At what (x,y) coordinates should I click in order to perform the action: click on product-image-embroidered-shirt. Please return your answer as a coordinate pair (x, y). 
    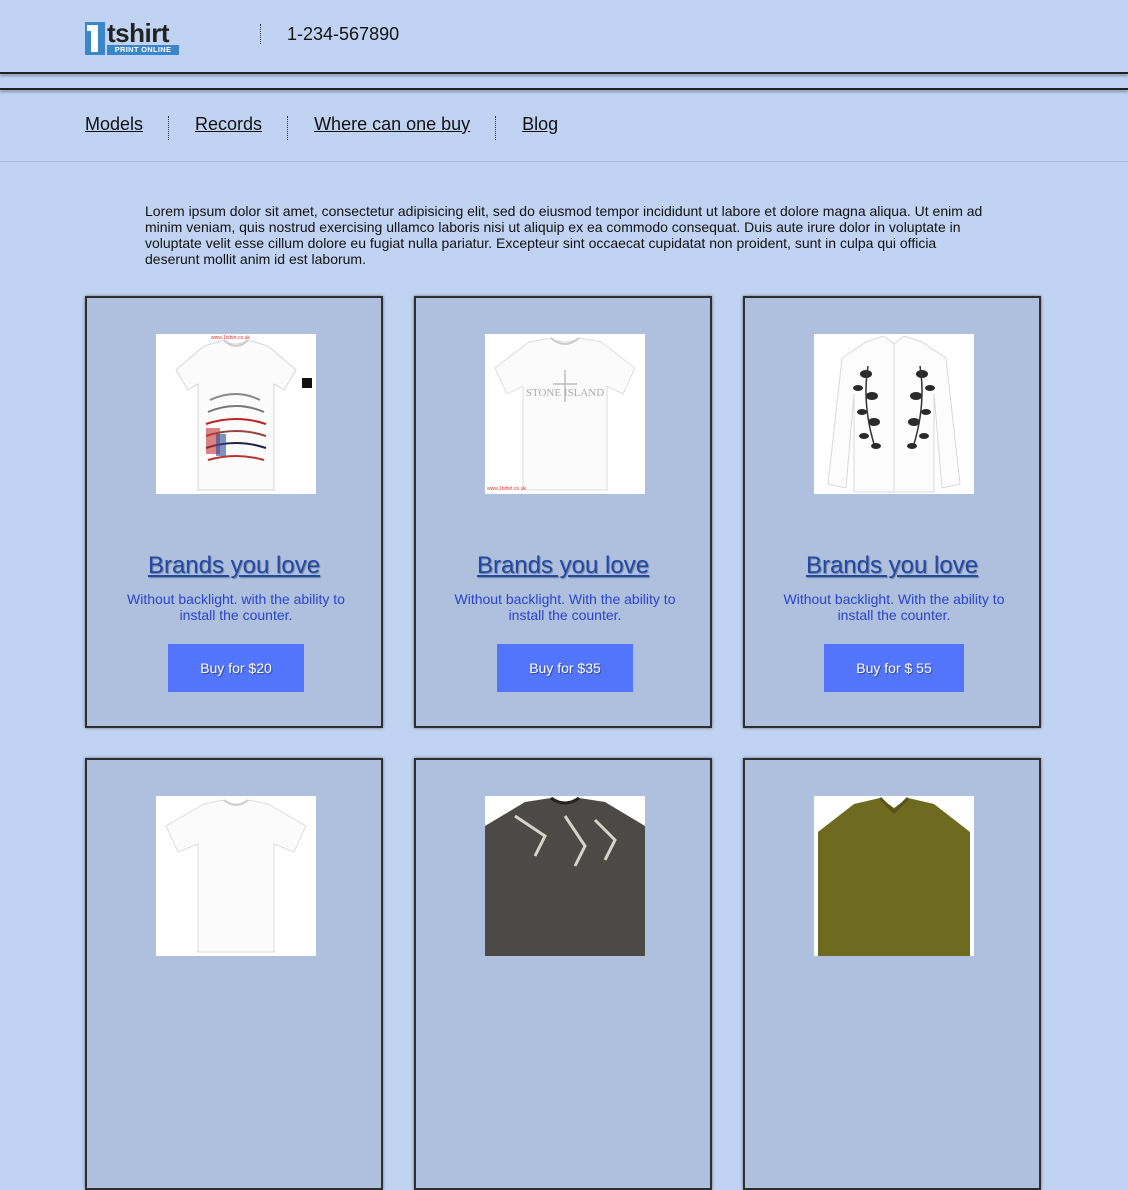
    Looking at the image, I should click on (894, 414).